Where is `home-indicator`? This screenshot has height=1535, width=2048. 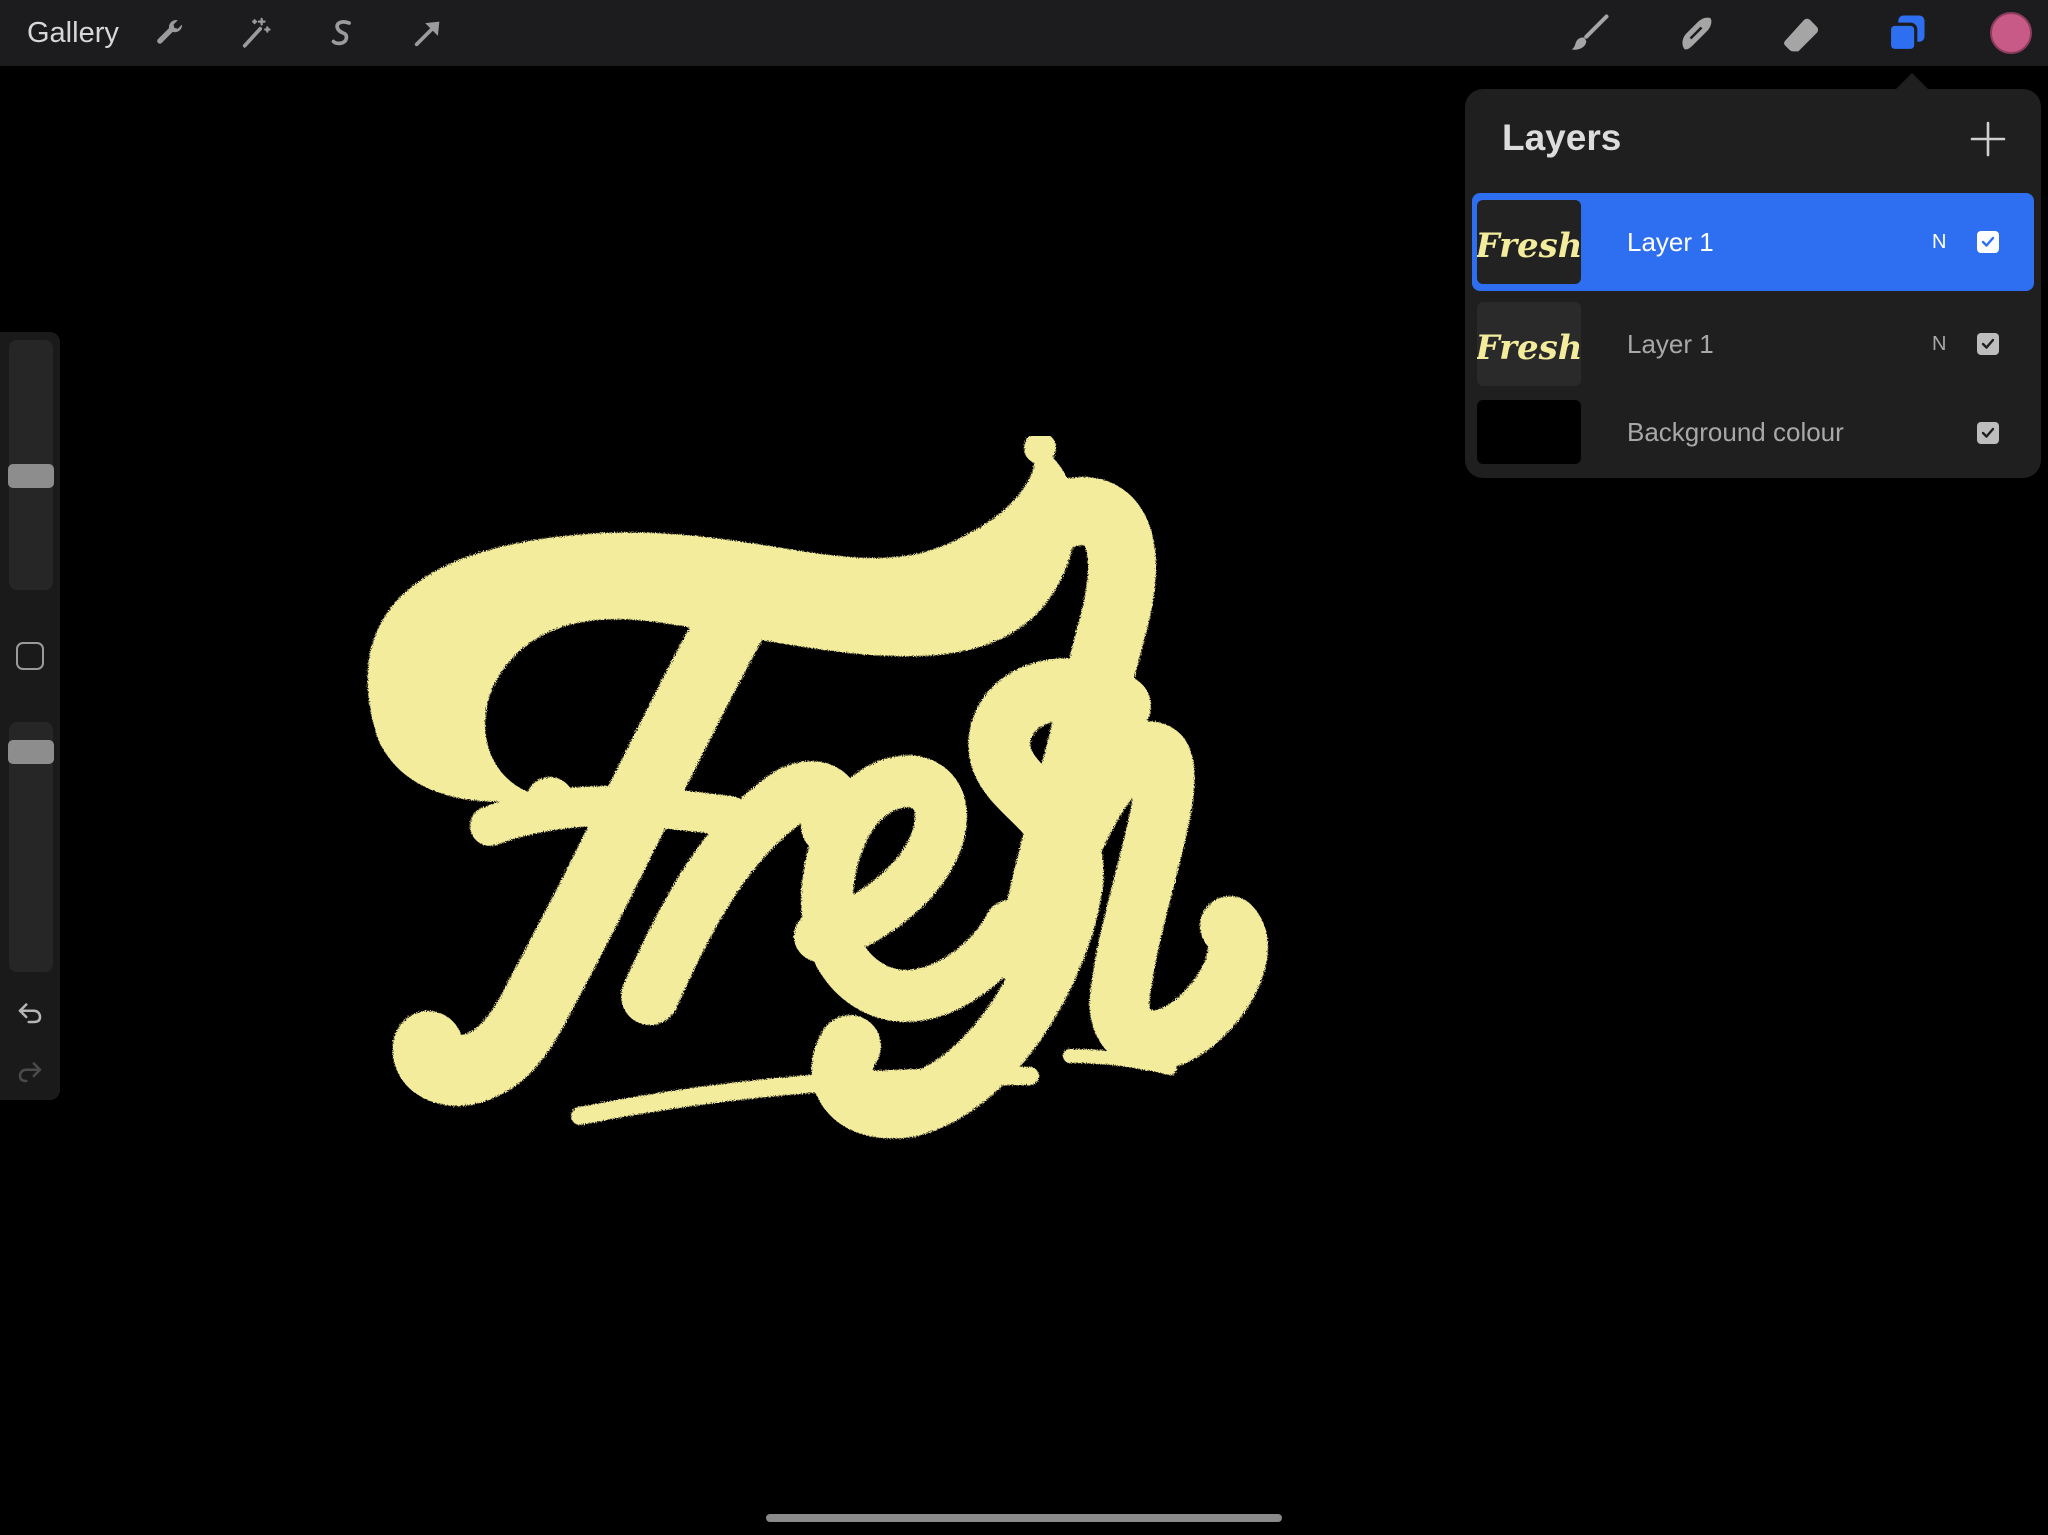
home-indicator is located at coordinates (1024, 1518).